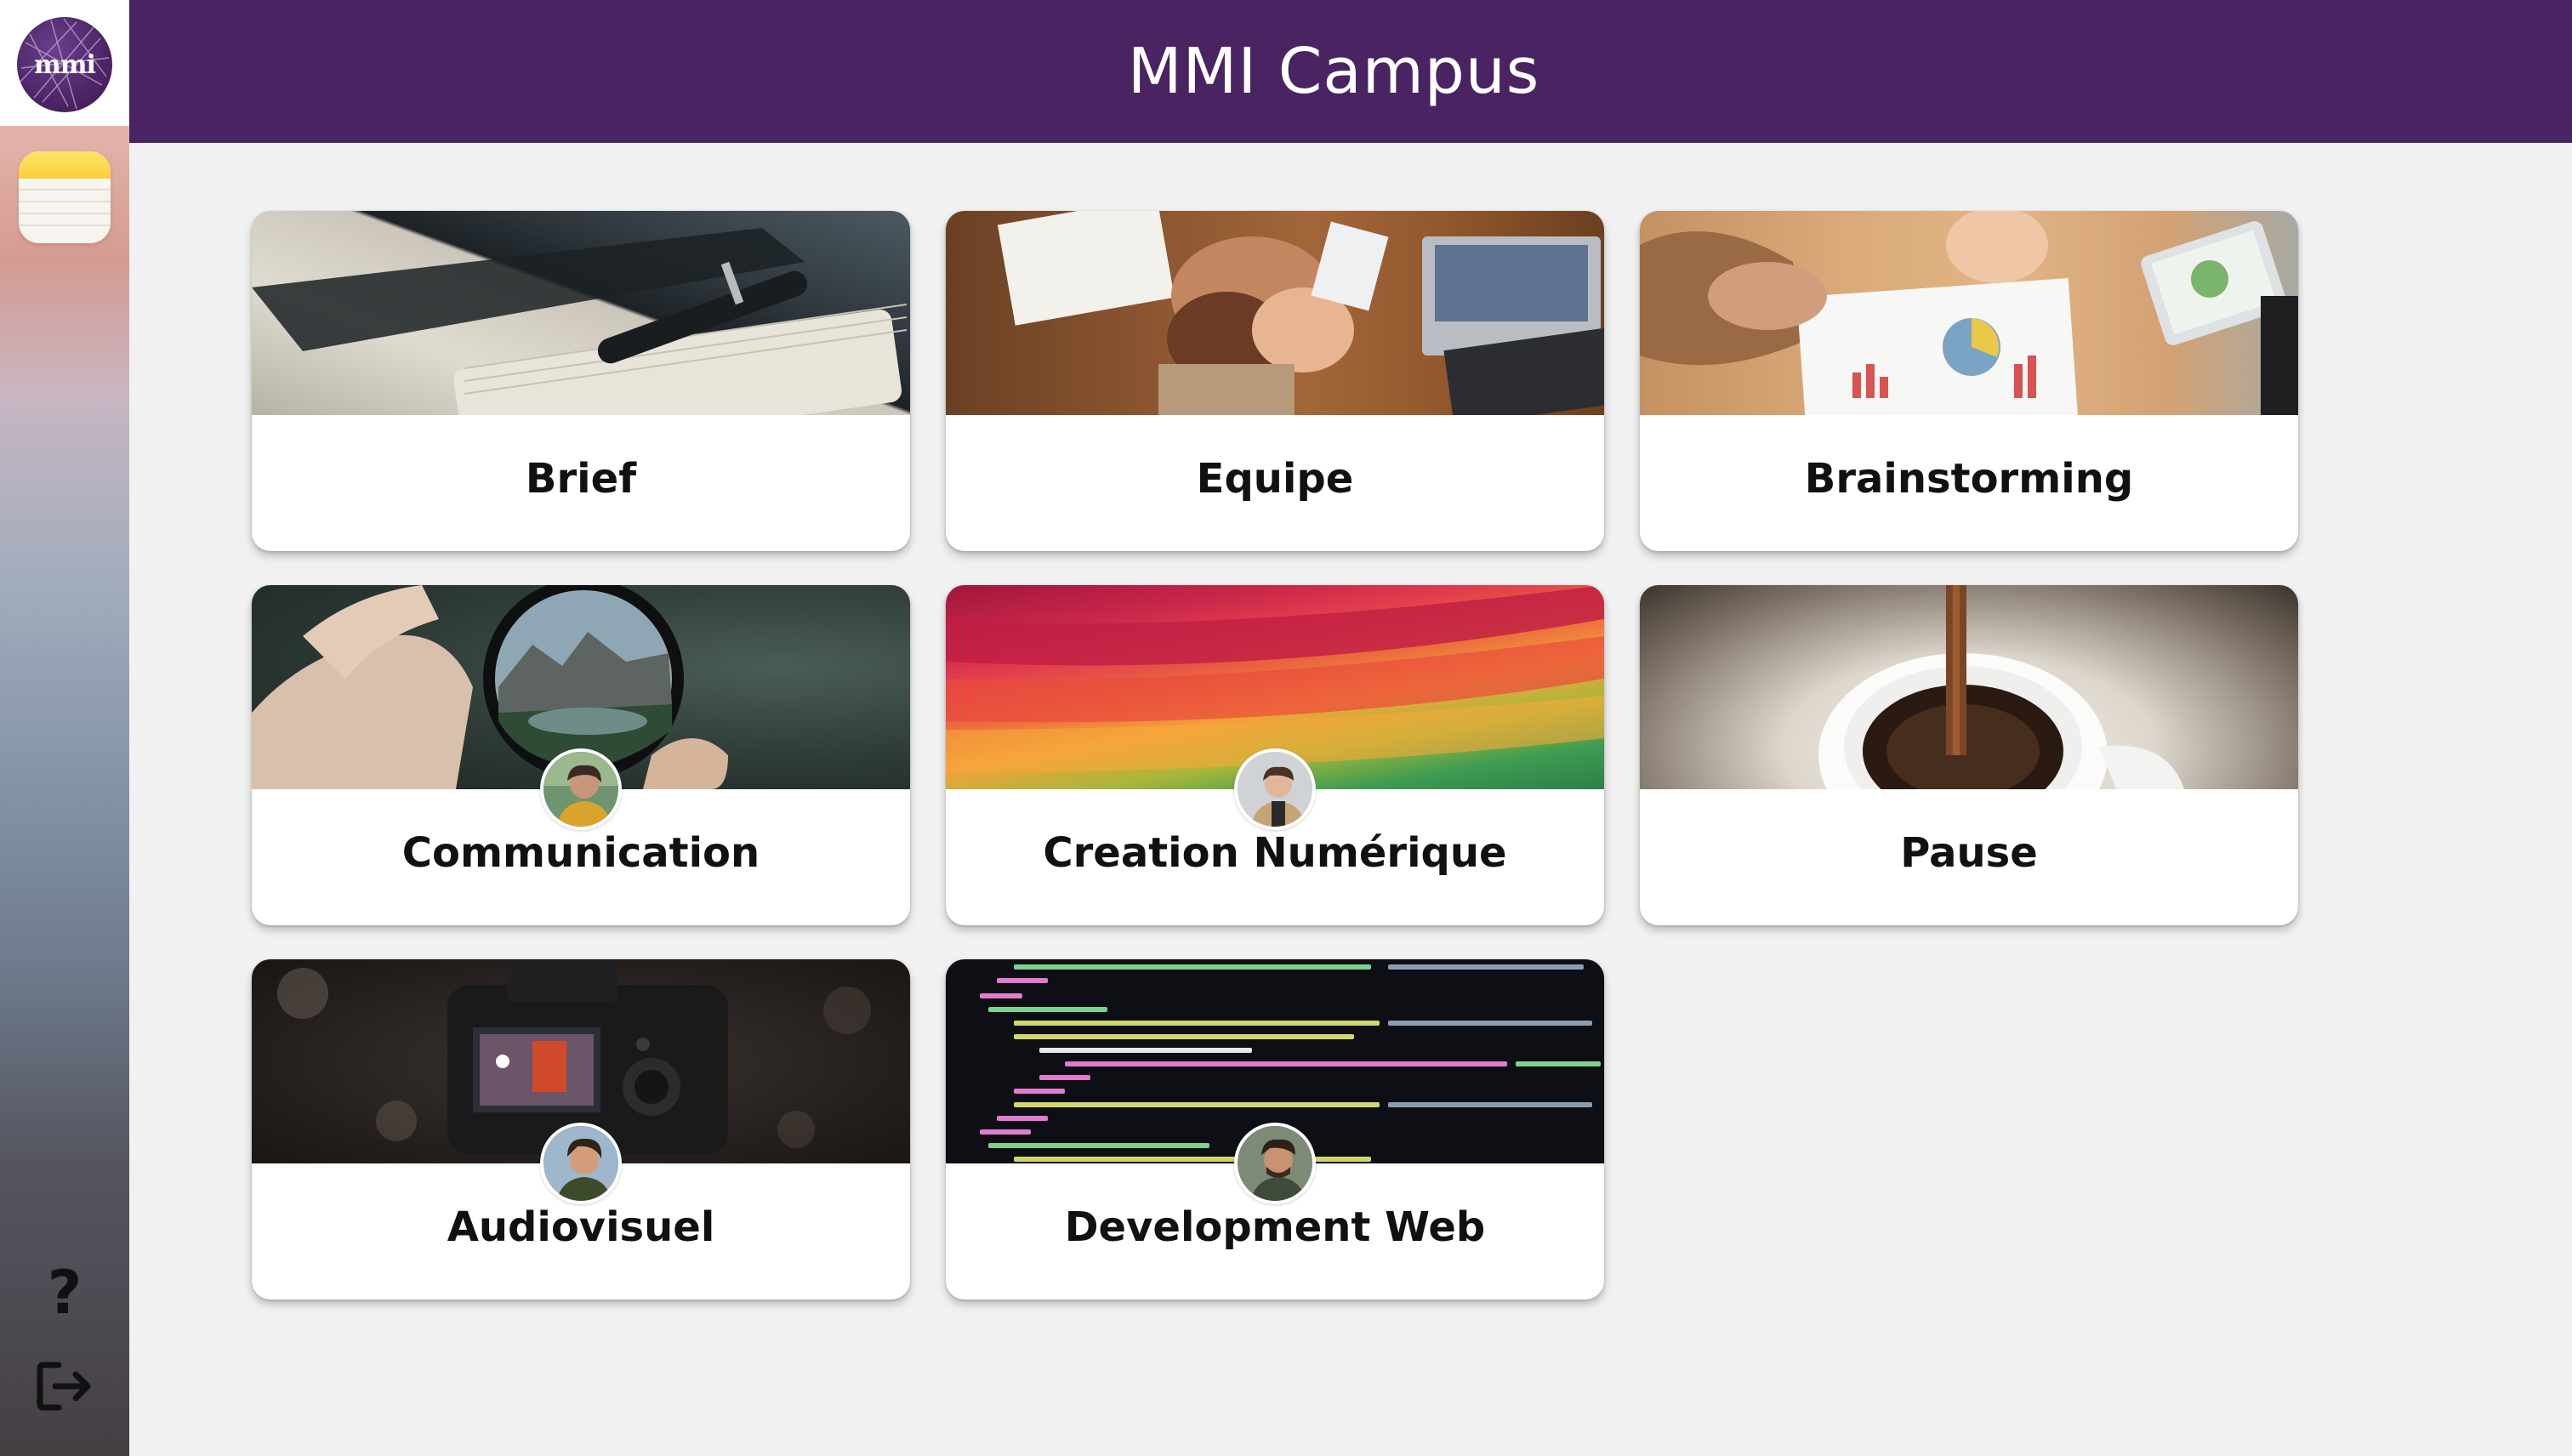 The height and width of the screenshot is (1456, 2572). I want to click on notebook-image, so click(581, 313).